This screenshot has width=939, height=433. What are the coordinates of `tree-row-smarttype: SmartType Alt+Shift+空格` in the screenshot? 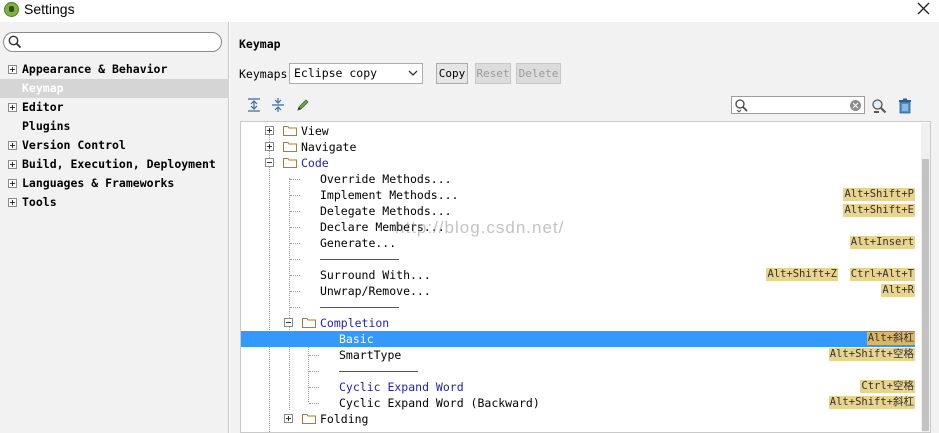 It's located at (578, 355).